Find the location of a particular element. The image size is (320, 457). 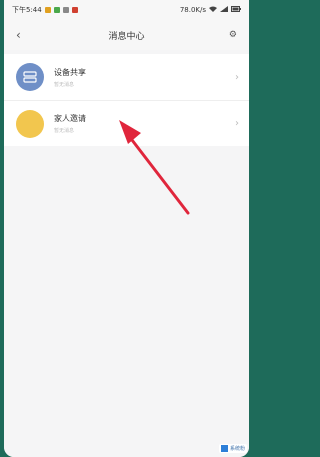

watermark-text: 系统粉 is located at coordinates (237, 449).